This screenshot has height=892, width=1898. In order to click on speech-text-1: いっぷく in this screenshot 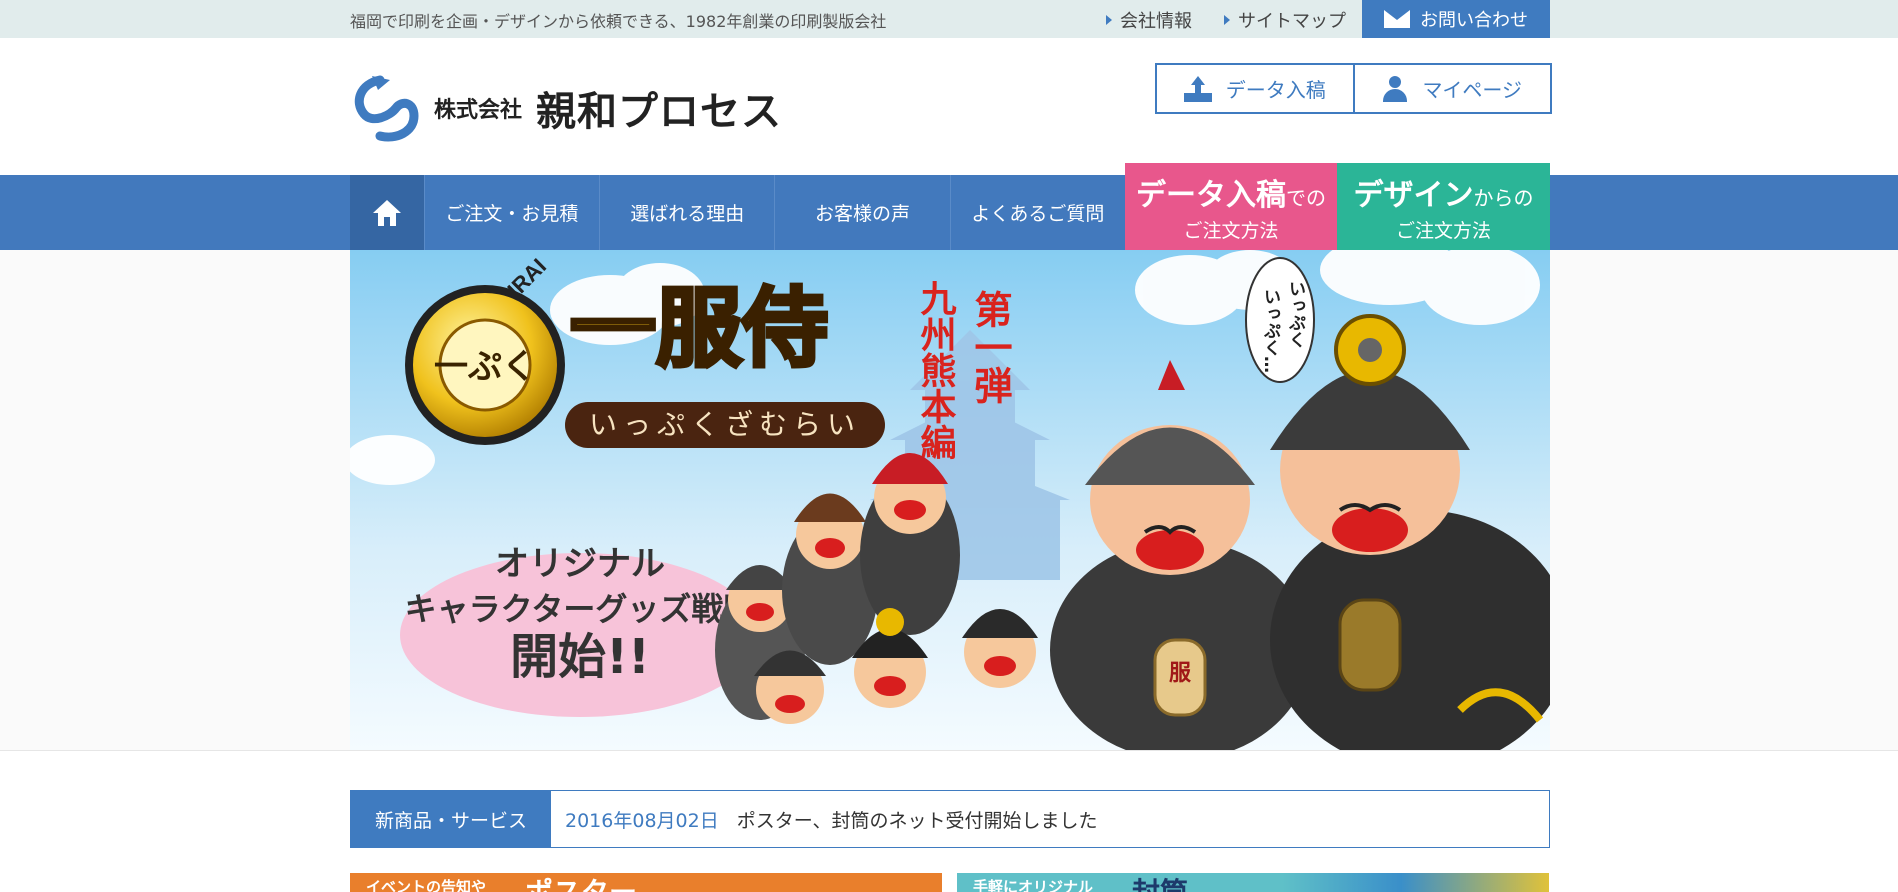, I will do `click(1296, 314)`.